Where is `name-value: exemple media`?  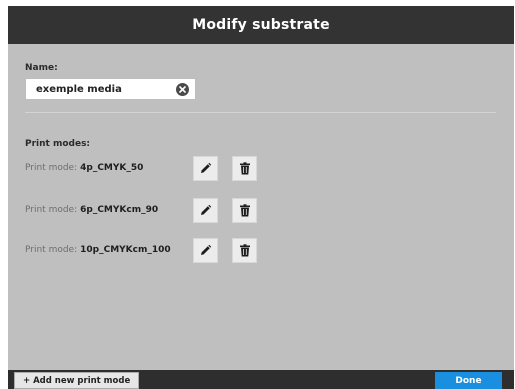 name-value: exemple media is located at coordinates (106, 89).